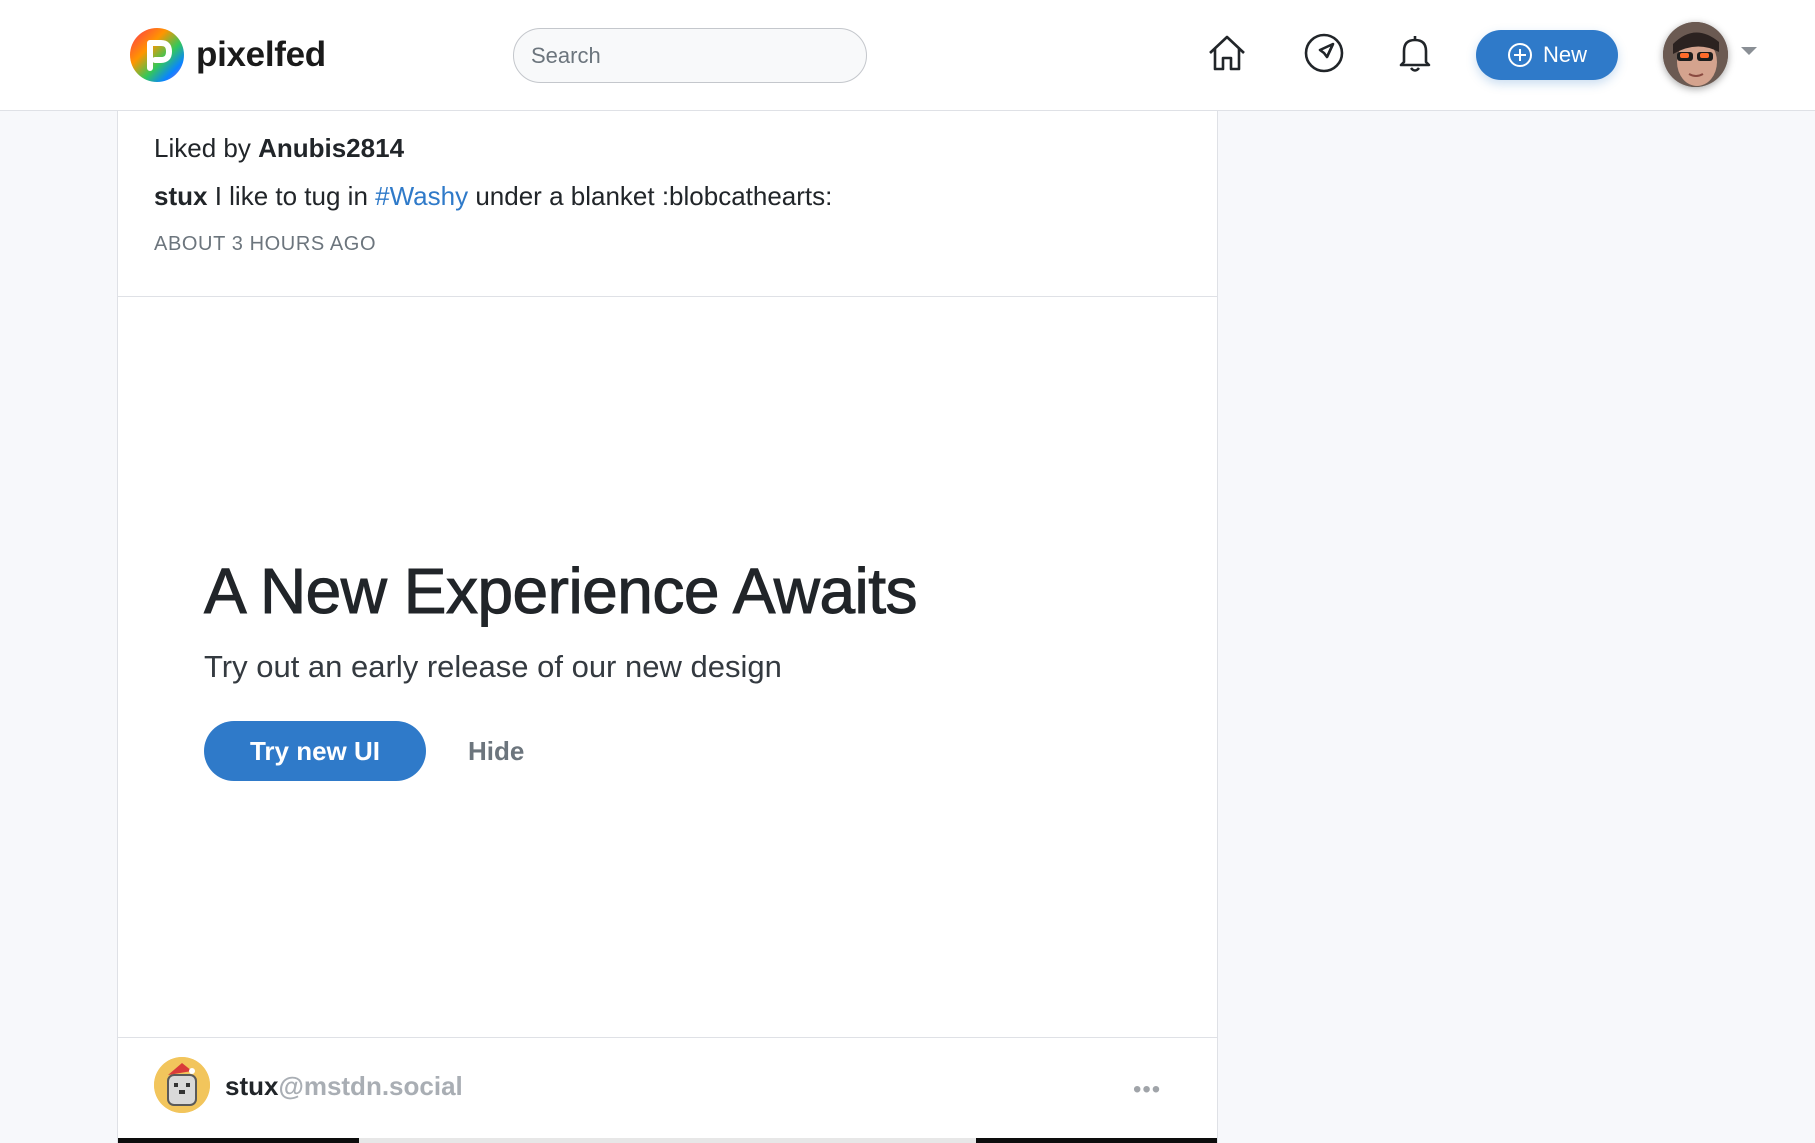  Describe the element at coordinates (291, 196) in the screenshot. I see `caption-text-before: I like to tug in` at that location.